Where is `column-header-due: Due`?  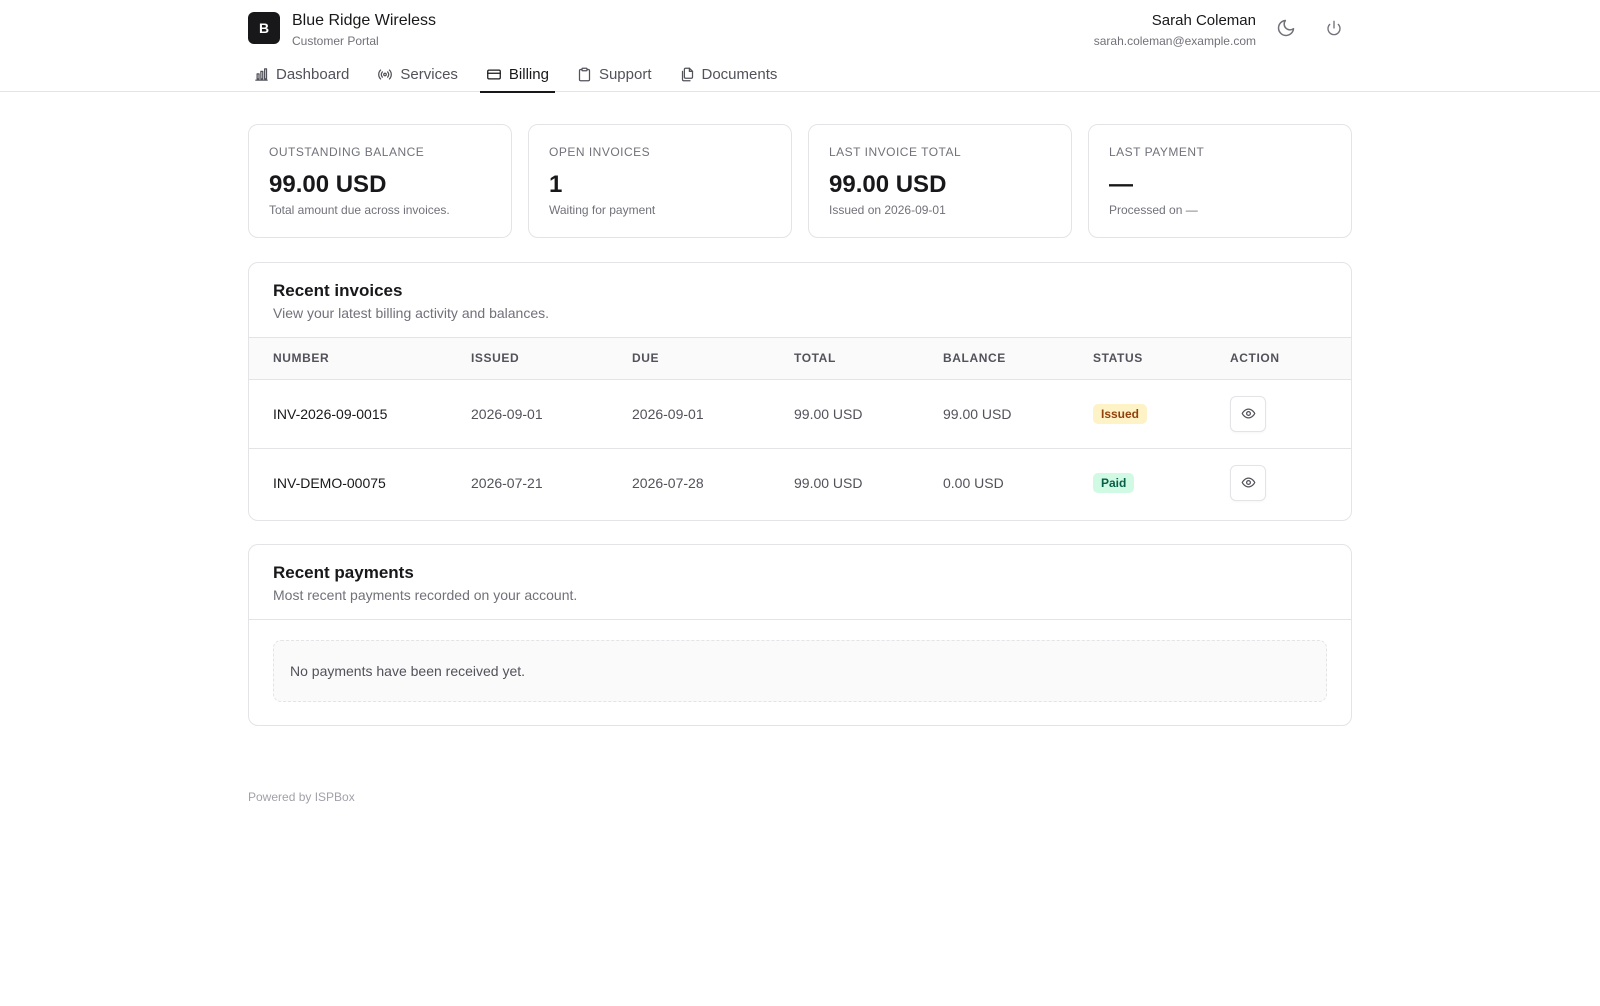 column-header-due: Due is located at coordinates (713, 359).